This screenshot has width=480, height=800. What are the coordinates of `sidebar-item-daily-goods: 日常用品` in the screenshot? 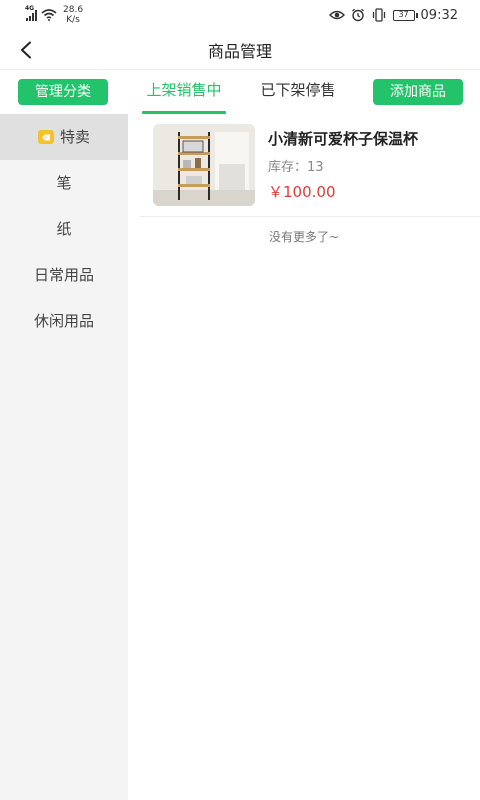 It's located at (64, 275).